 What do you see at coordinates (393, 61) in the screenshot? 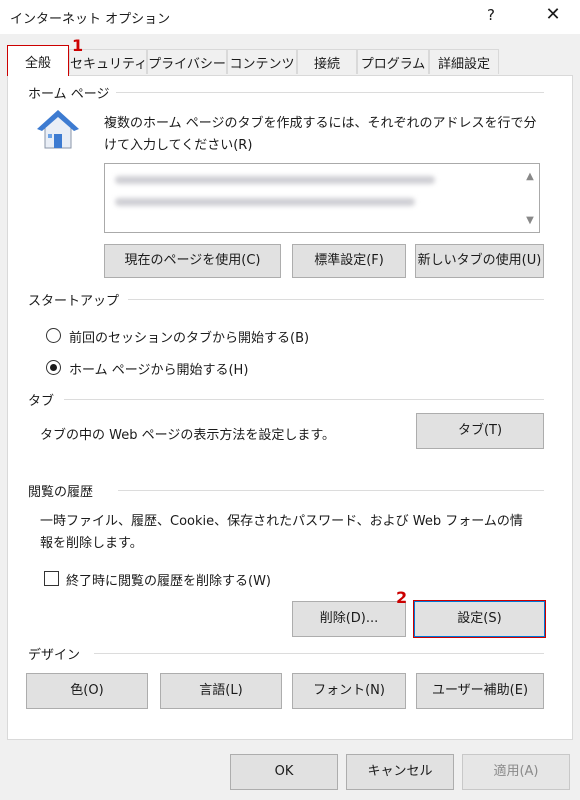
I see `tab-programs: プログラム` at bounding box center [393, 61].